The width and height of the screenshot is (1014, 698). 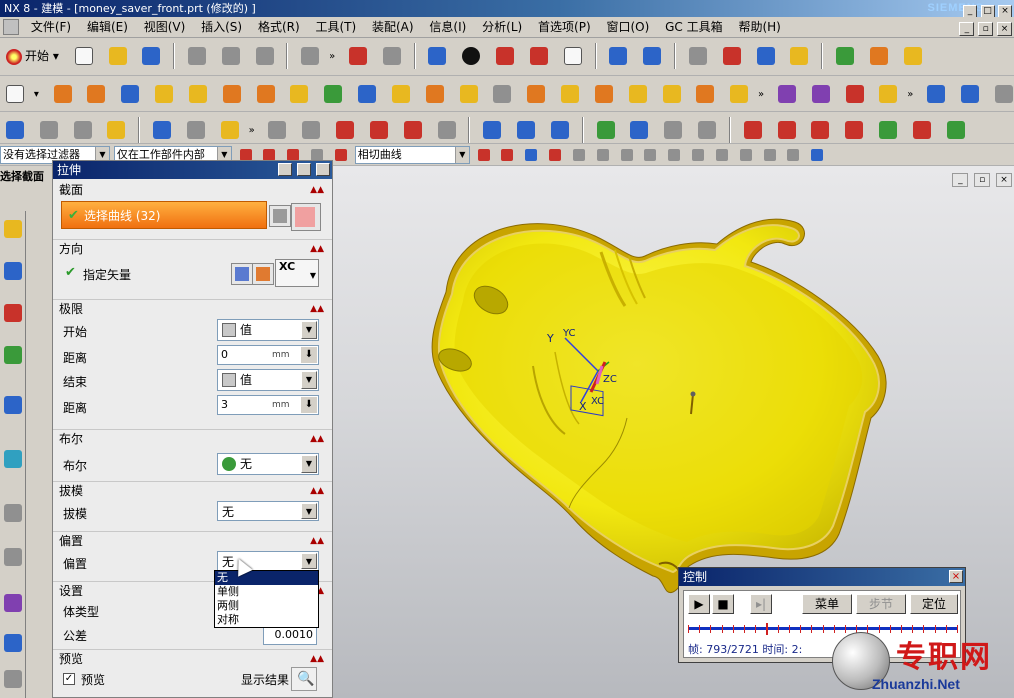 What do you see at coordinates (285, 169) in the screenshot?
I see `dialog-reset-button` at bounding box center [285, 169].